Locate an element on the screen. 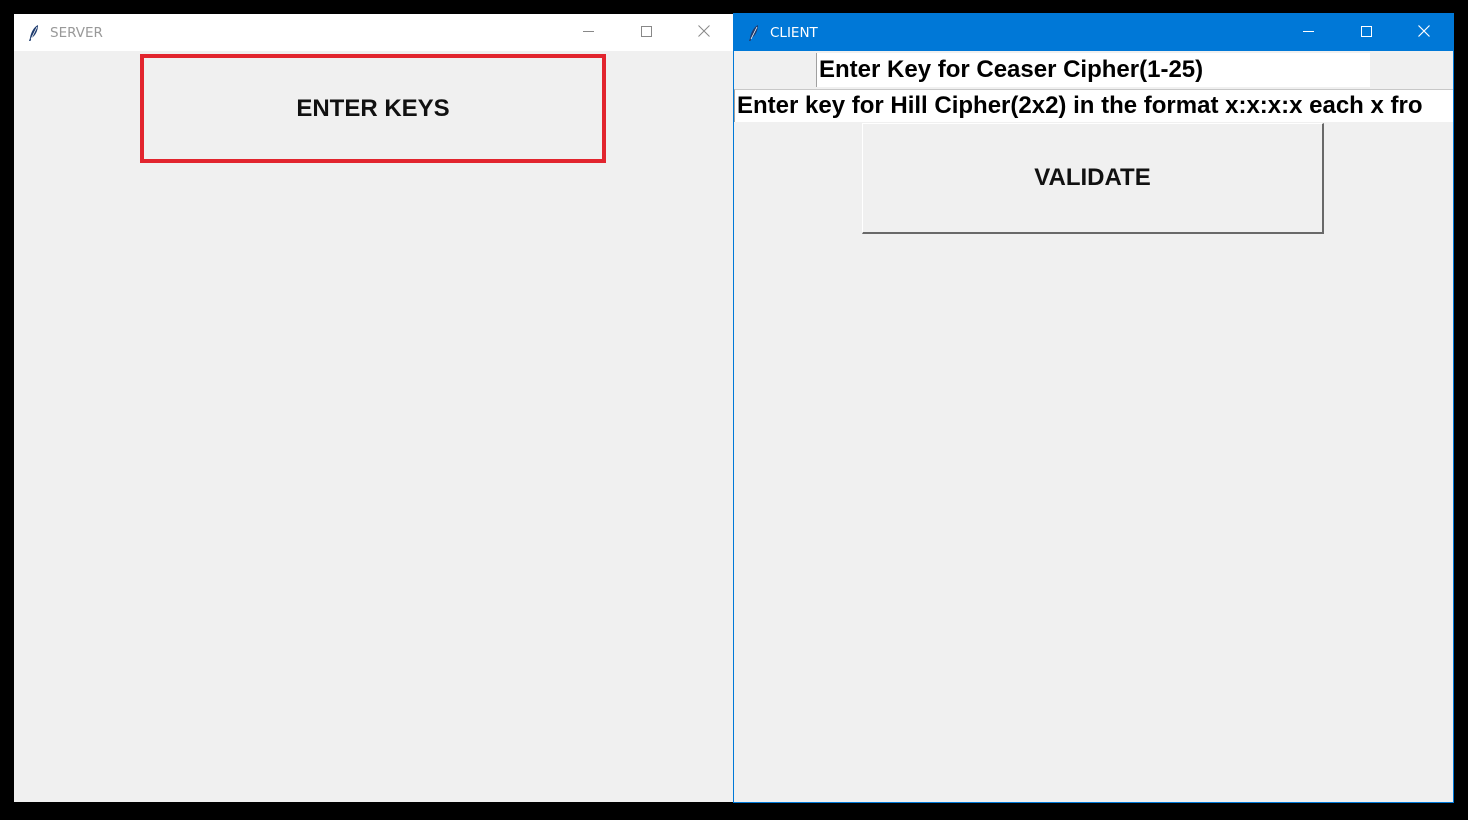 The height and width of the screenshot is (820, 1468). enter-keys-button: ENTER KEYS is located at coordinates (373, 108).